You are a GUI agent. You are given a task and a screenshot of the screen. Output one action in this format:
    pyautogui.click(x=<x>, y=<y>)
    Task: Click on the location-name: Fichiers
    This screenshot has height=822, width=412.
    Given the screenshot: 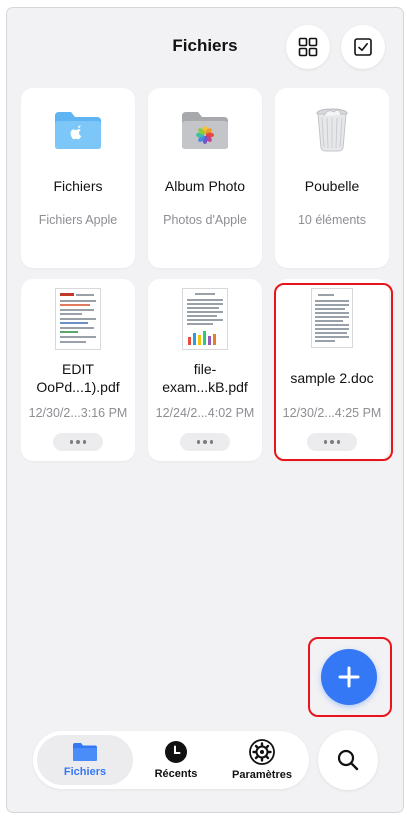 What is the action you would take?
    pyautogui.click(x=78, y=186)
    